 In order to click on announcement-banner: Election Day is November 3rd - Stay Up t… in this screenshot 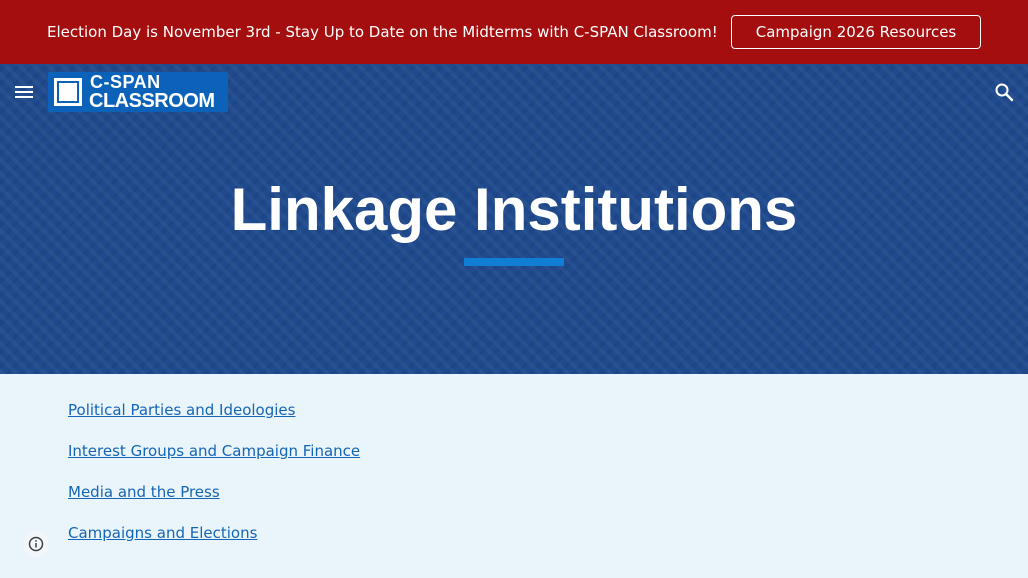, I will do `click(514, 32)`.